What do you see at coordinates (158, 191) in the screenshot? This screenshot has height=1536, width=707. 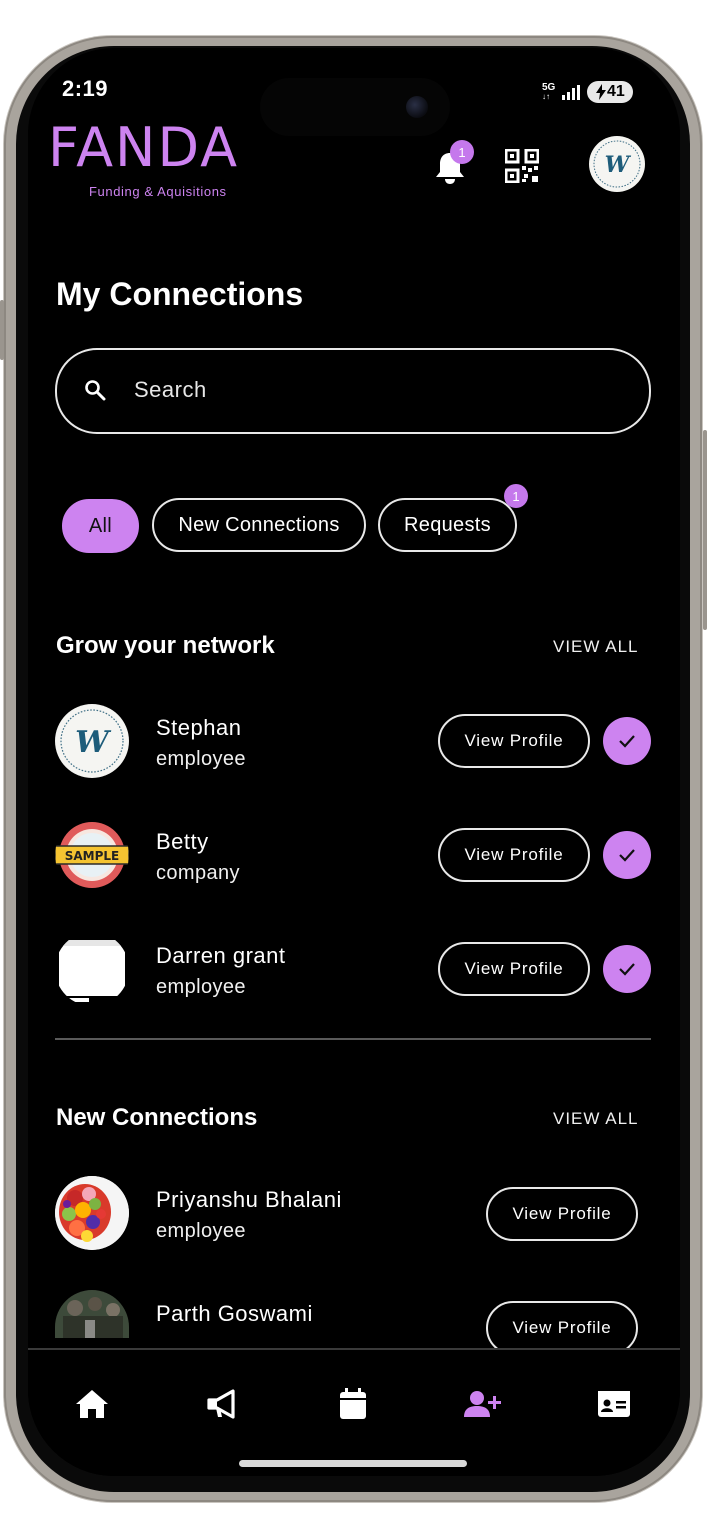 I see `app-logo-subtitle: Funding & Aquisitions` at bounding box center [158, 191].